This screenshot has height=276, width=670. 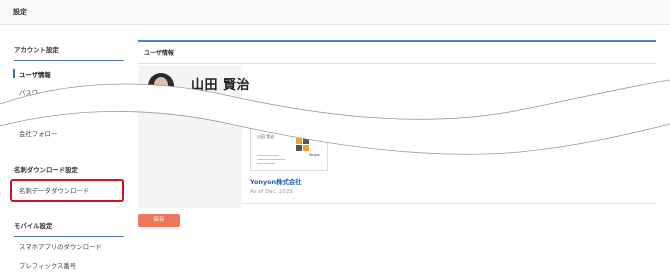 What do you see at coordinates (289, 147) in the screenshot?
I see `business-card-thumbnail: 山田 賢治 Yonyon` at bounding box center [289, 147].